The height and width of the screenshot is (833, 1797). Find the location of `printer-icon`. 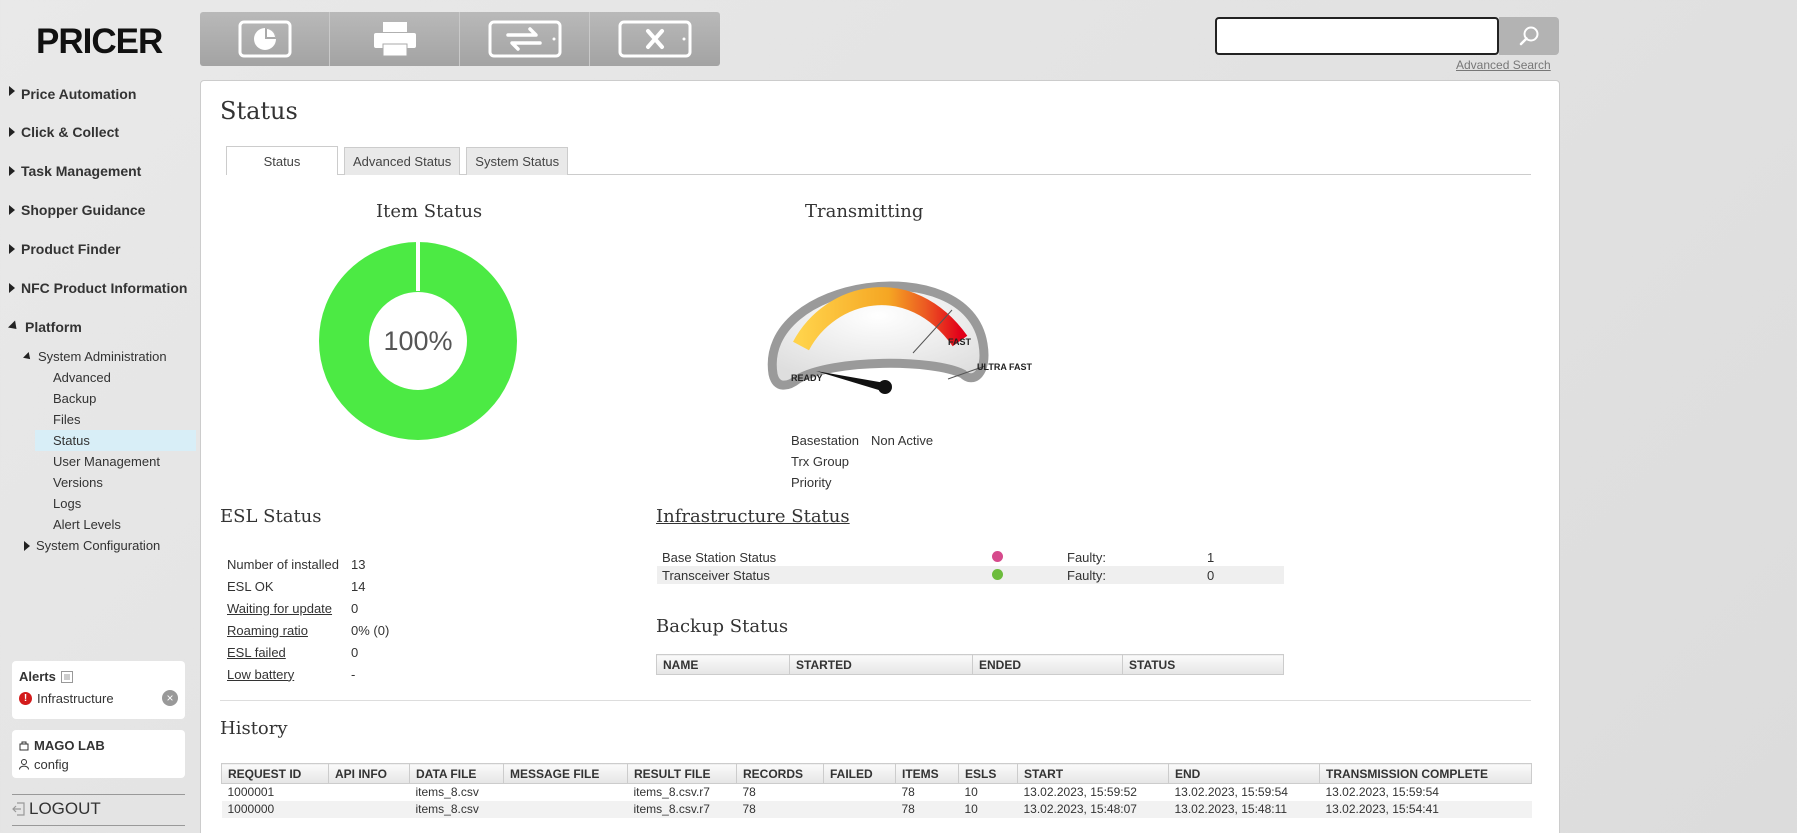

printer-icon is located at coordinates (394, 39).